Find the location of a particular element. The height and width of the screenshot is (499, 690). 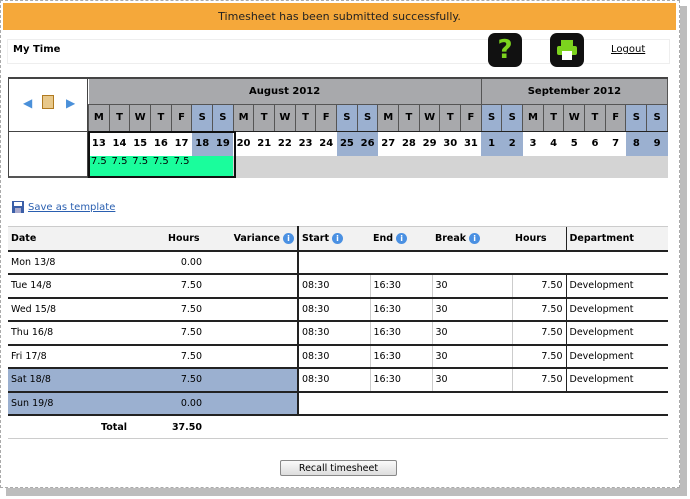

table-row: Fri 17/8 7.50 08:30 16:30 30 7.50 Development is located at coordinates (338, 356).